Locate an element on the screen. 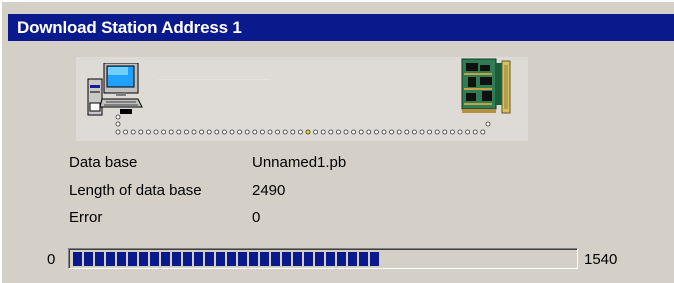 The image size is (674, 283). database-label: Data base is located at coordinates (103, 162).